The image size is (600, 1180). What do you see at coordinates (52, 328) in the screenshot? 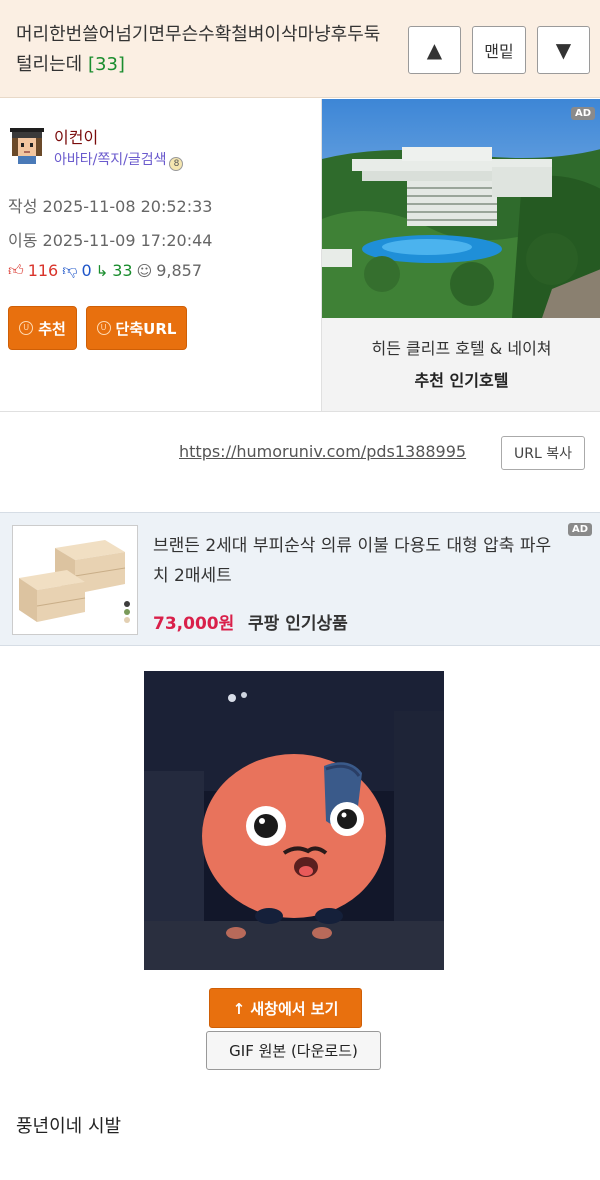
I see `recommend-label: 추천` at bounding box center [52, 328].